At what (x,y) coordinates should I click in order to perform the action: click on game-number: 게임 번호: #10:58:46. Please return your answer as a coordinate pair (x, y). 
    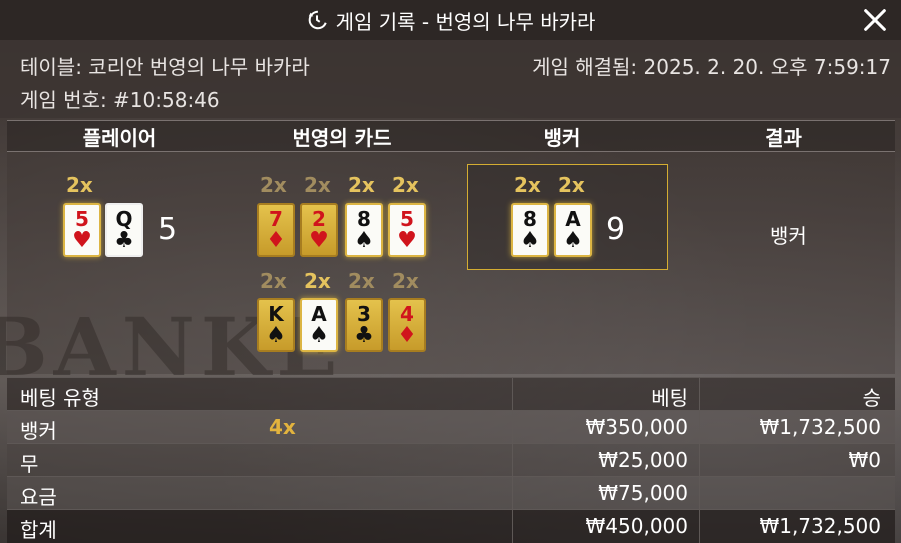
    Looking at the image, I should click on (120, 100).